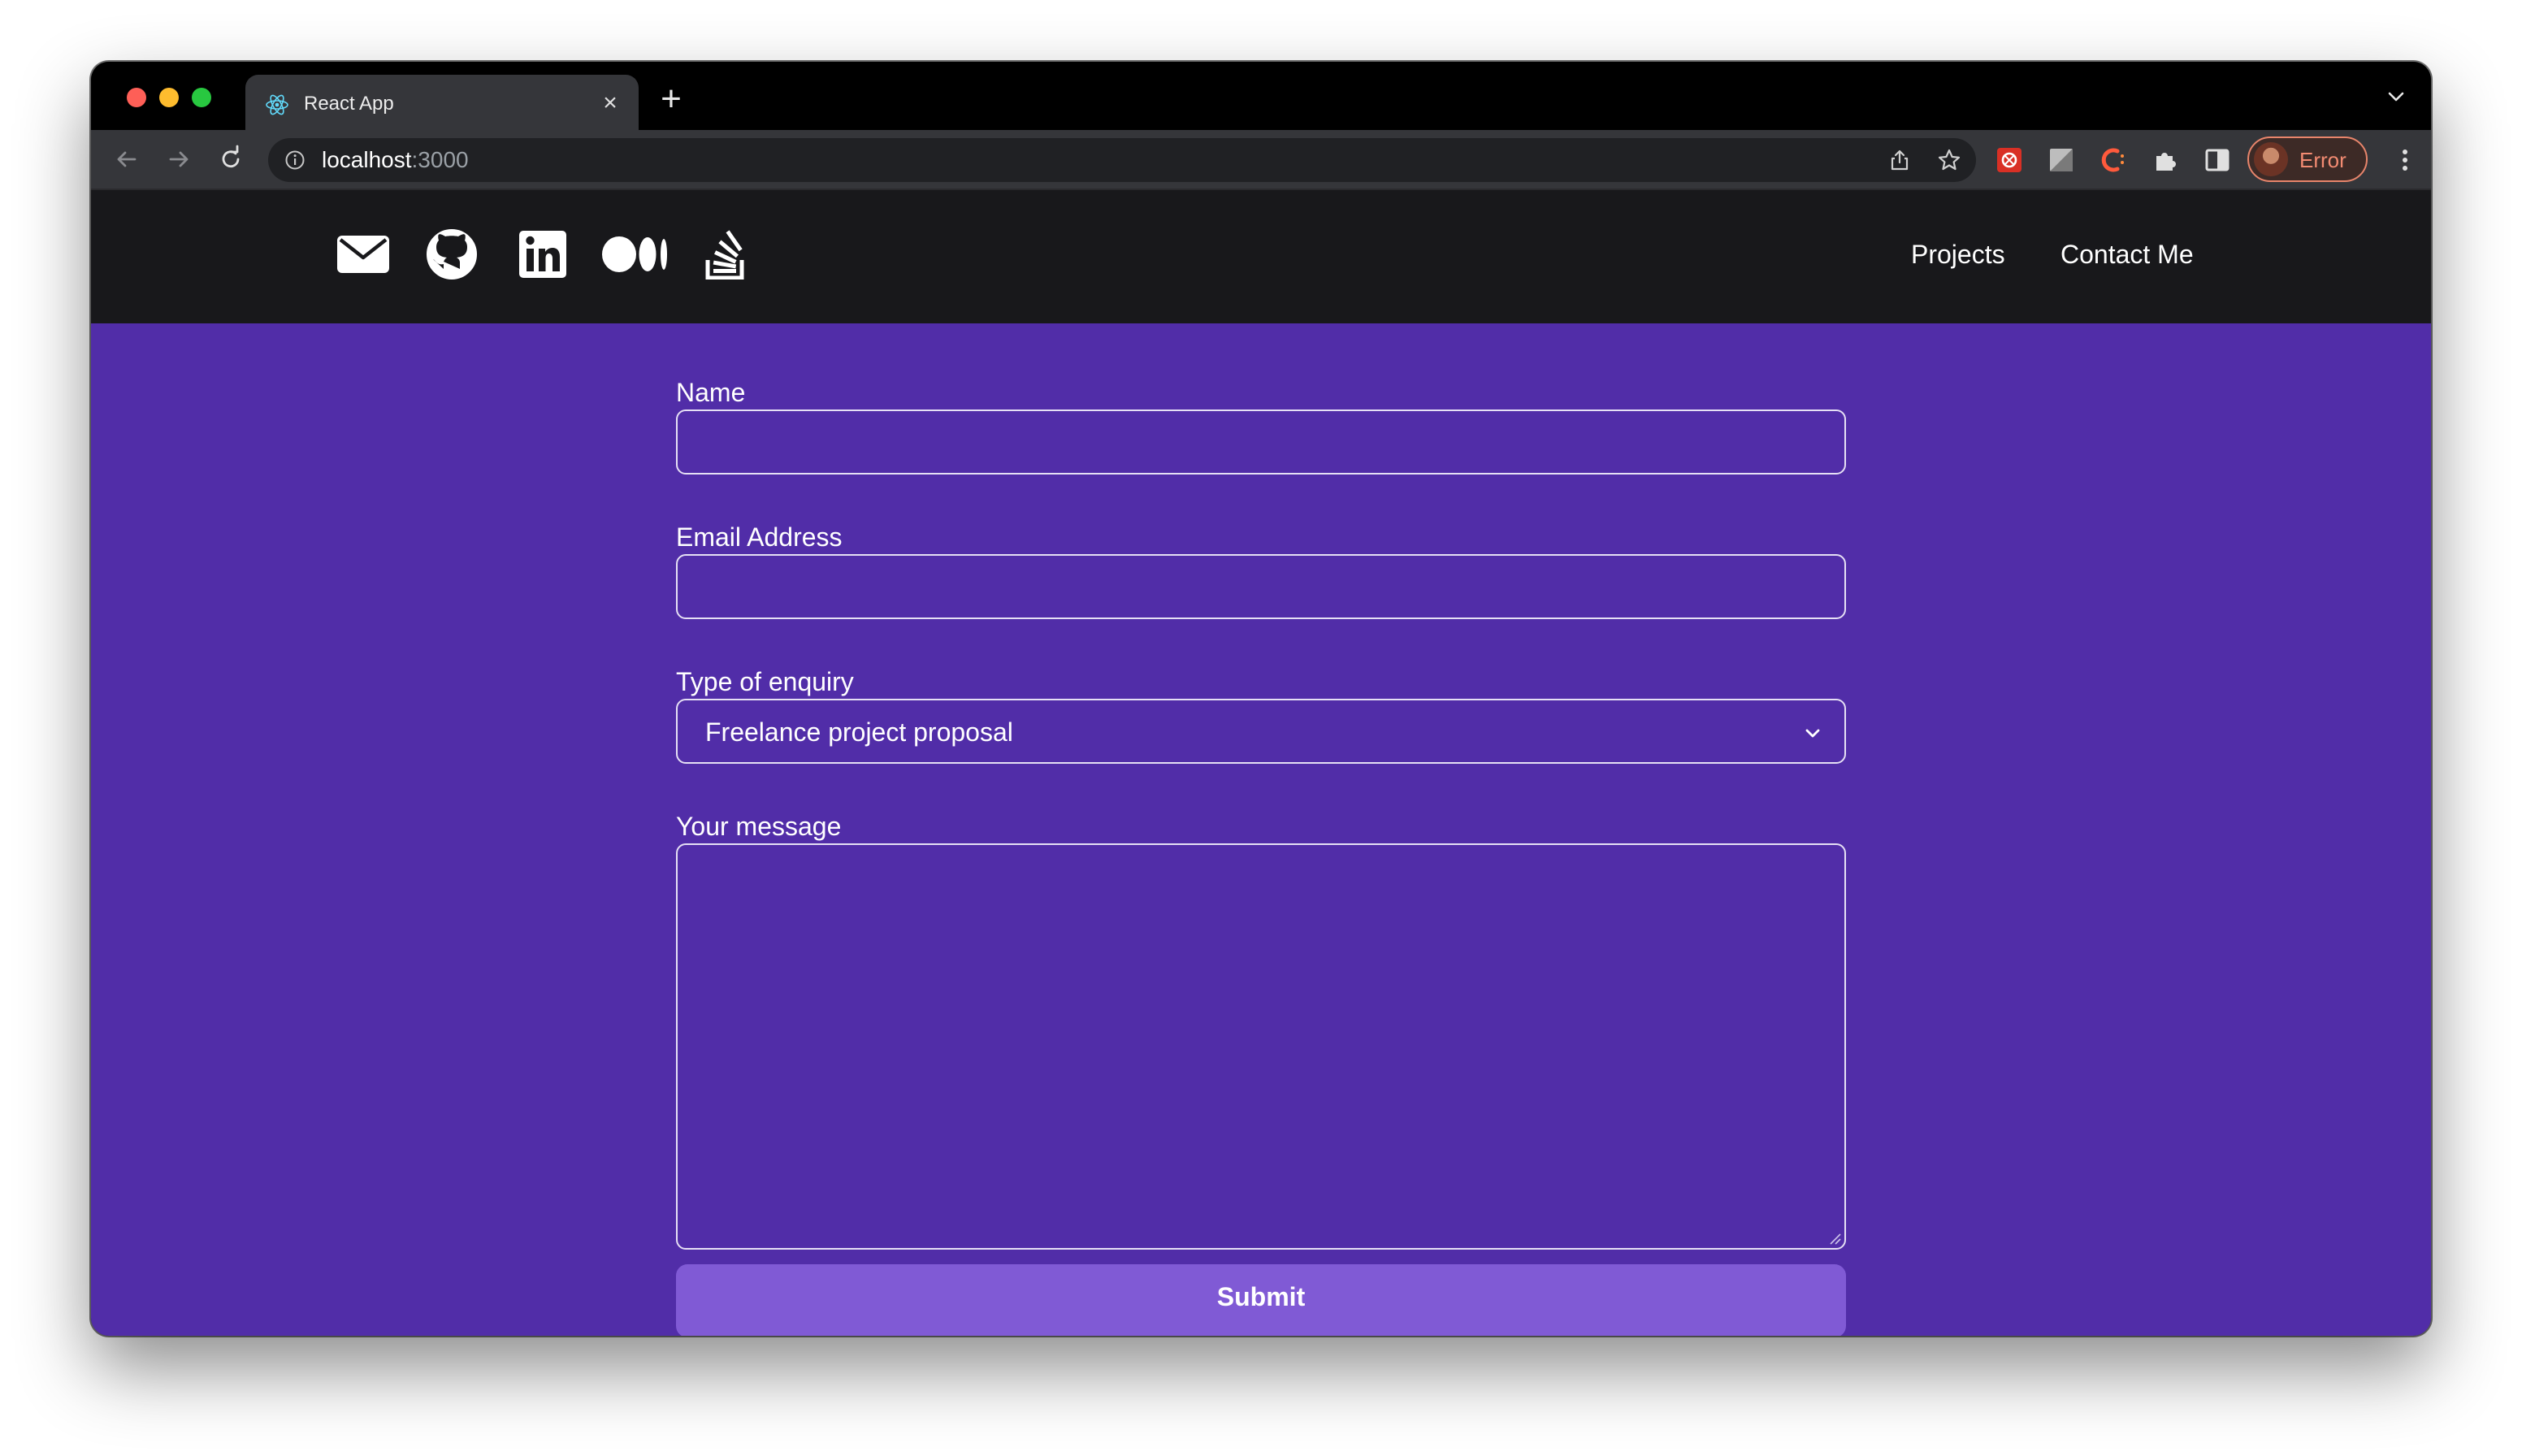 The image size is (2522, 1456). I want to click on enquiry-type-label: Type of enquiry, so click(765, 681).